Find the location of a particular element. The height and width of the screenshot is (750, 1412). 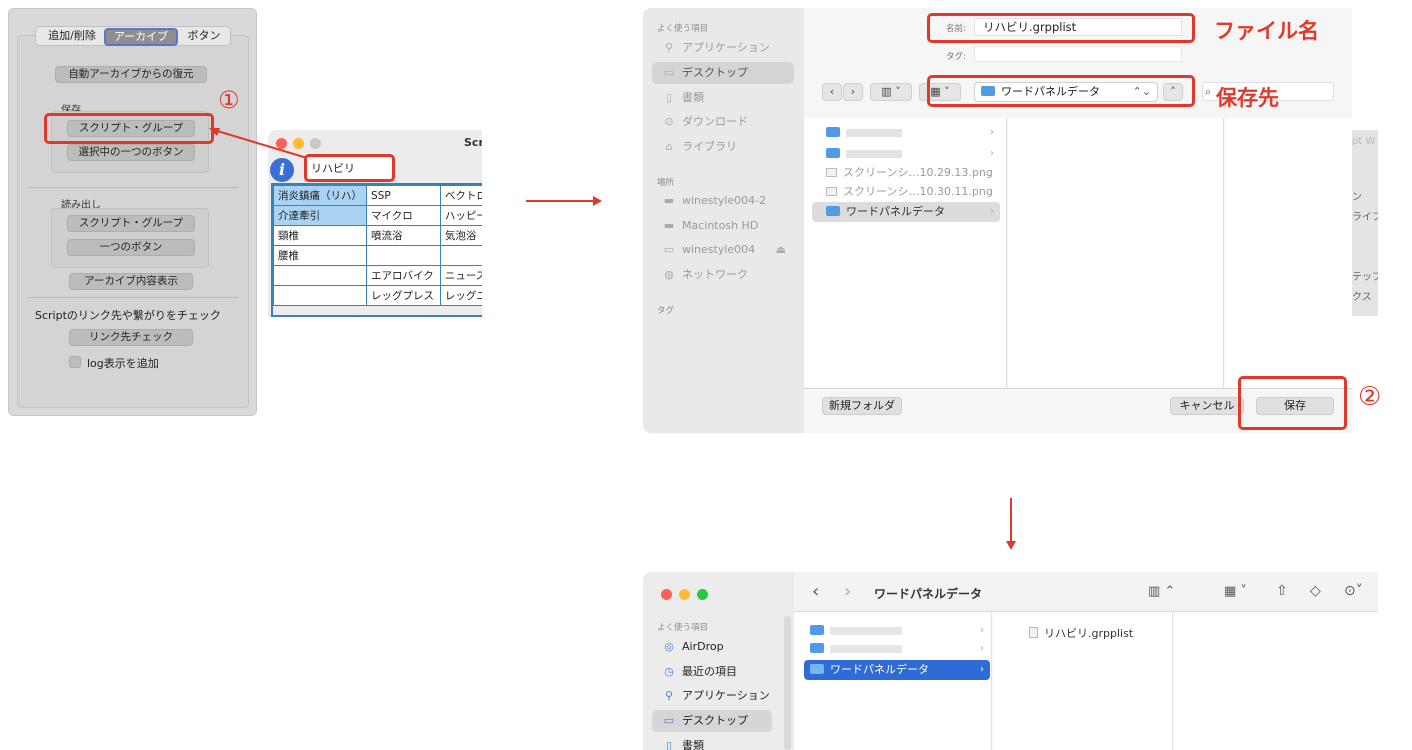

highlight-location is located at coordinates (1061, 91).